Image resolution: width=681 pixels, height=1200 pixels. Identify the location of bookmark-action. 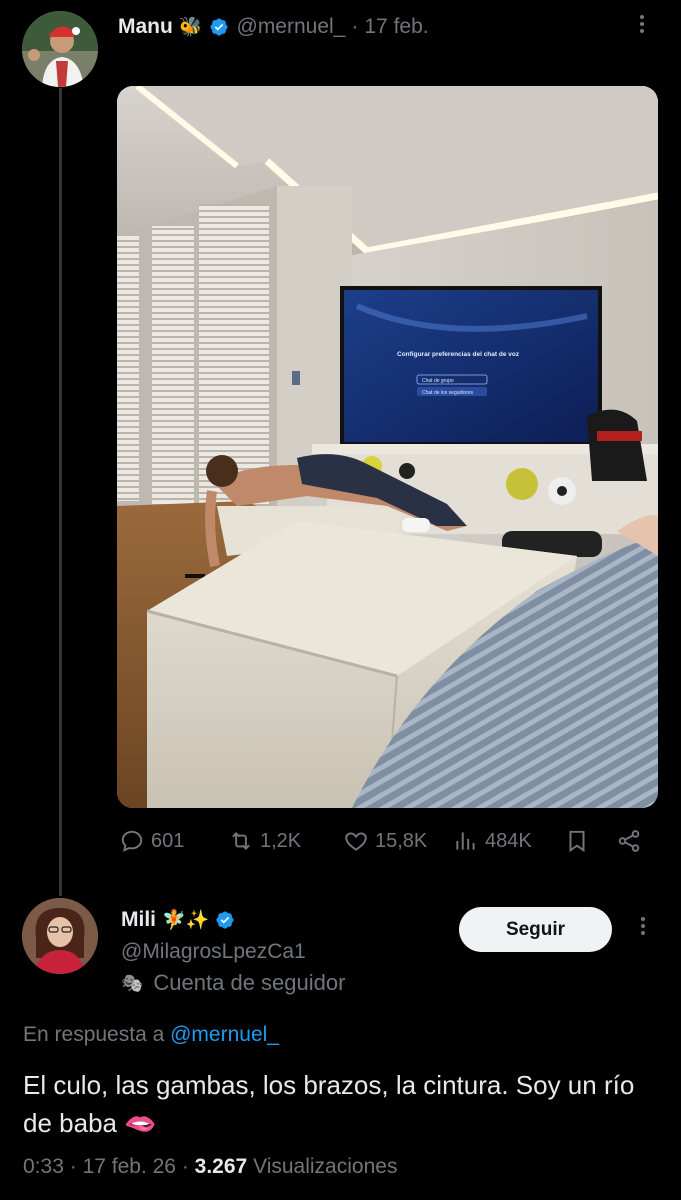
(577, 841).